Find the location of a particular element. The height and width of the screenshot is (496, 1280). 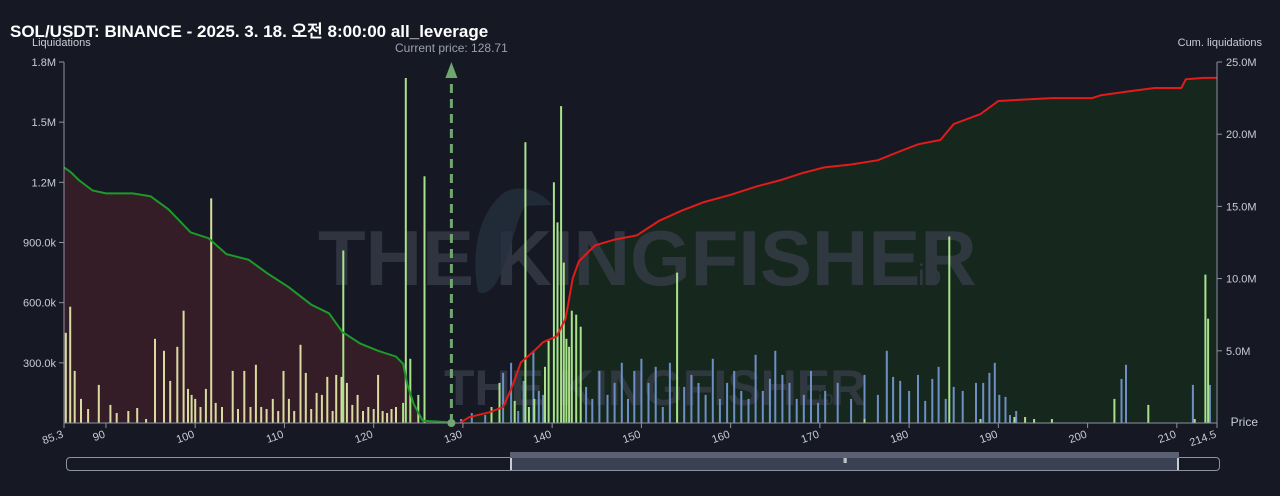

y-right-tick-label: 25.0M is located at coordinates (1241, 63).